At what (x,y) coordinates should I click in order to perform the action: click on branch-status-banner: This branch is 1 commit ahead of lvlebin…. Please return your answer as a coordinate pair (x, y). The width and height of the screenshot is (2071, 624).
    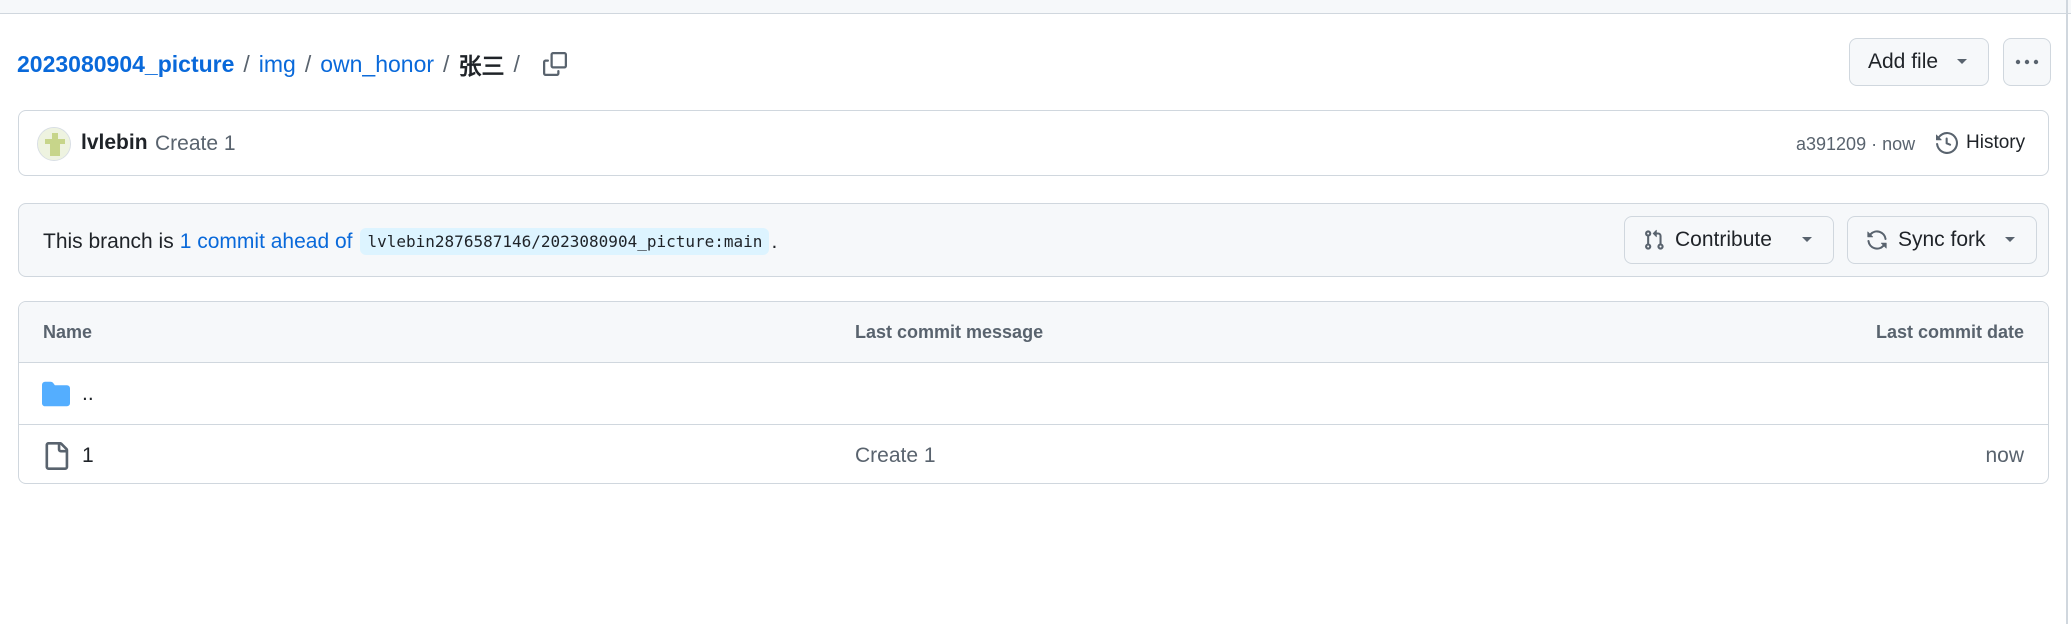
    Looking at the image, I should click on (1033, 240).